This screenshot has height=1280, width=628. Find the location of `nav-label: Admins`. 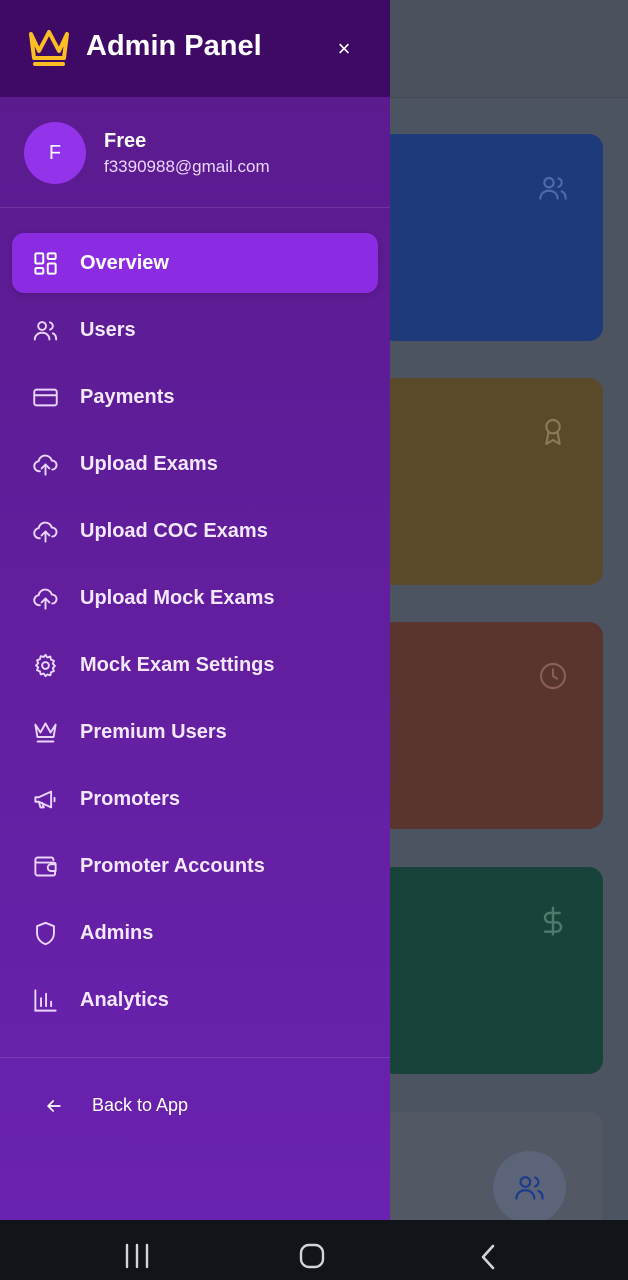

nav-label: Admins is located at coordinates (117, 933).